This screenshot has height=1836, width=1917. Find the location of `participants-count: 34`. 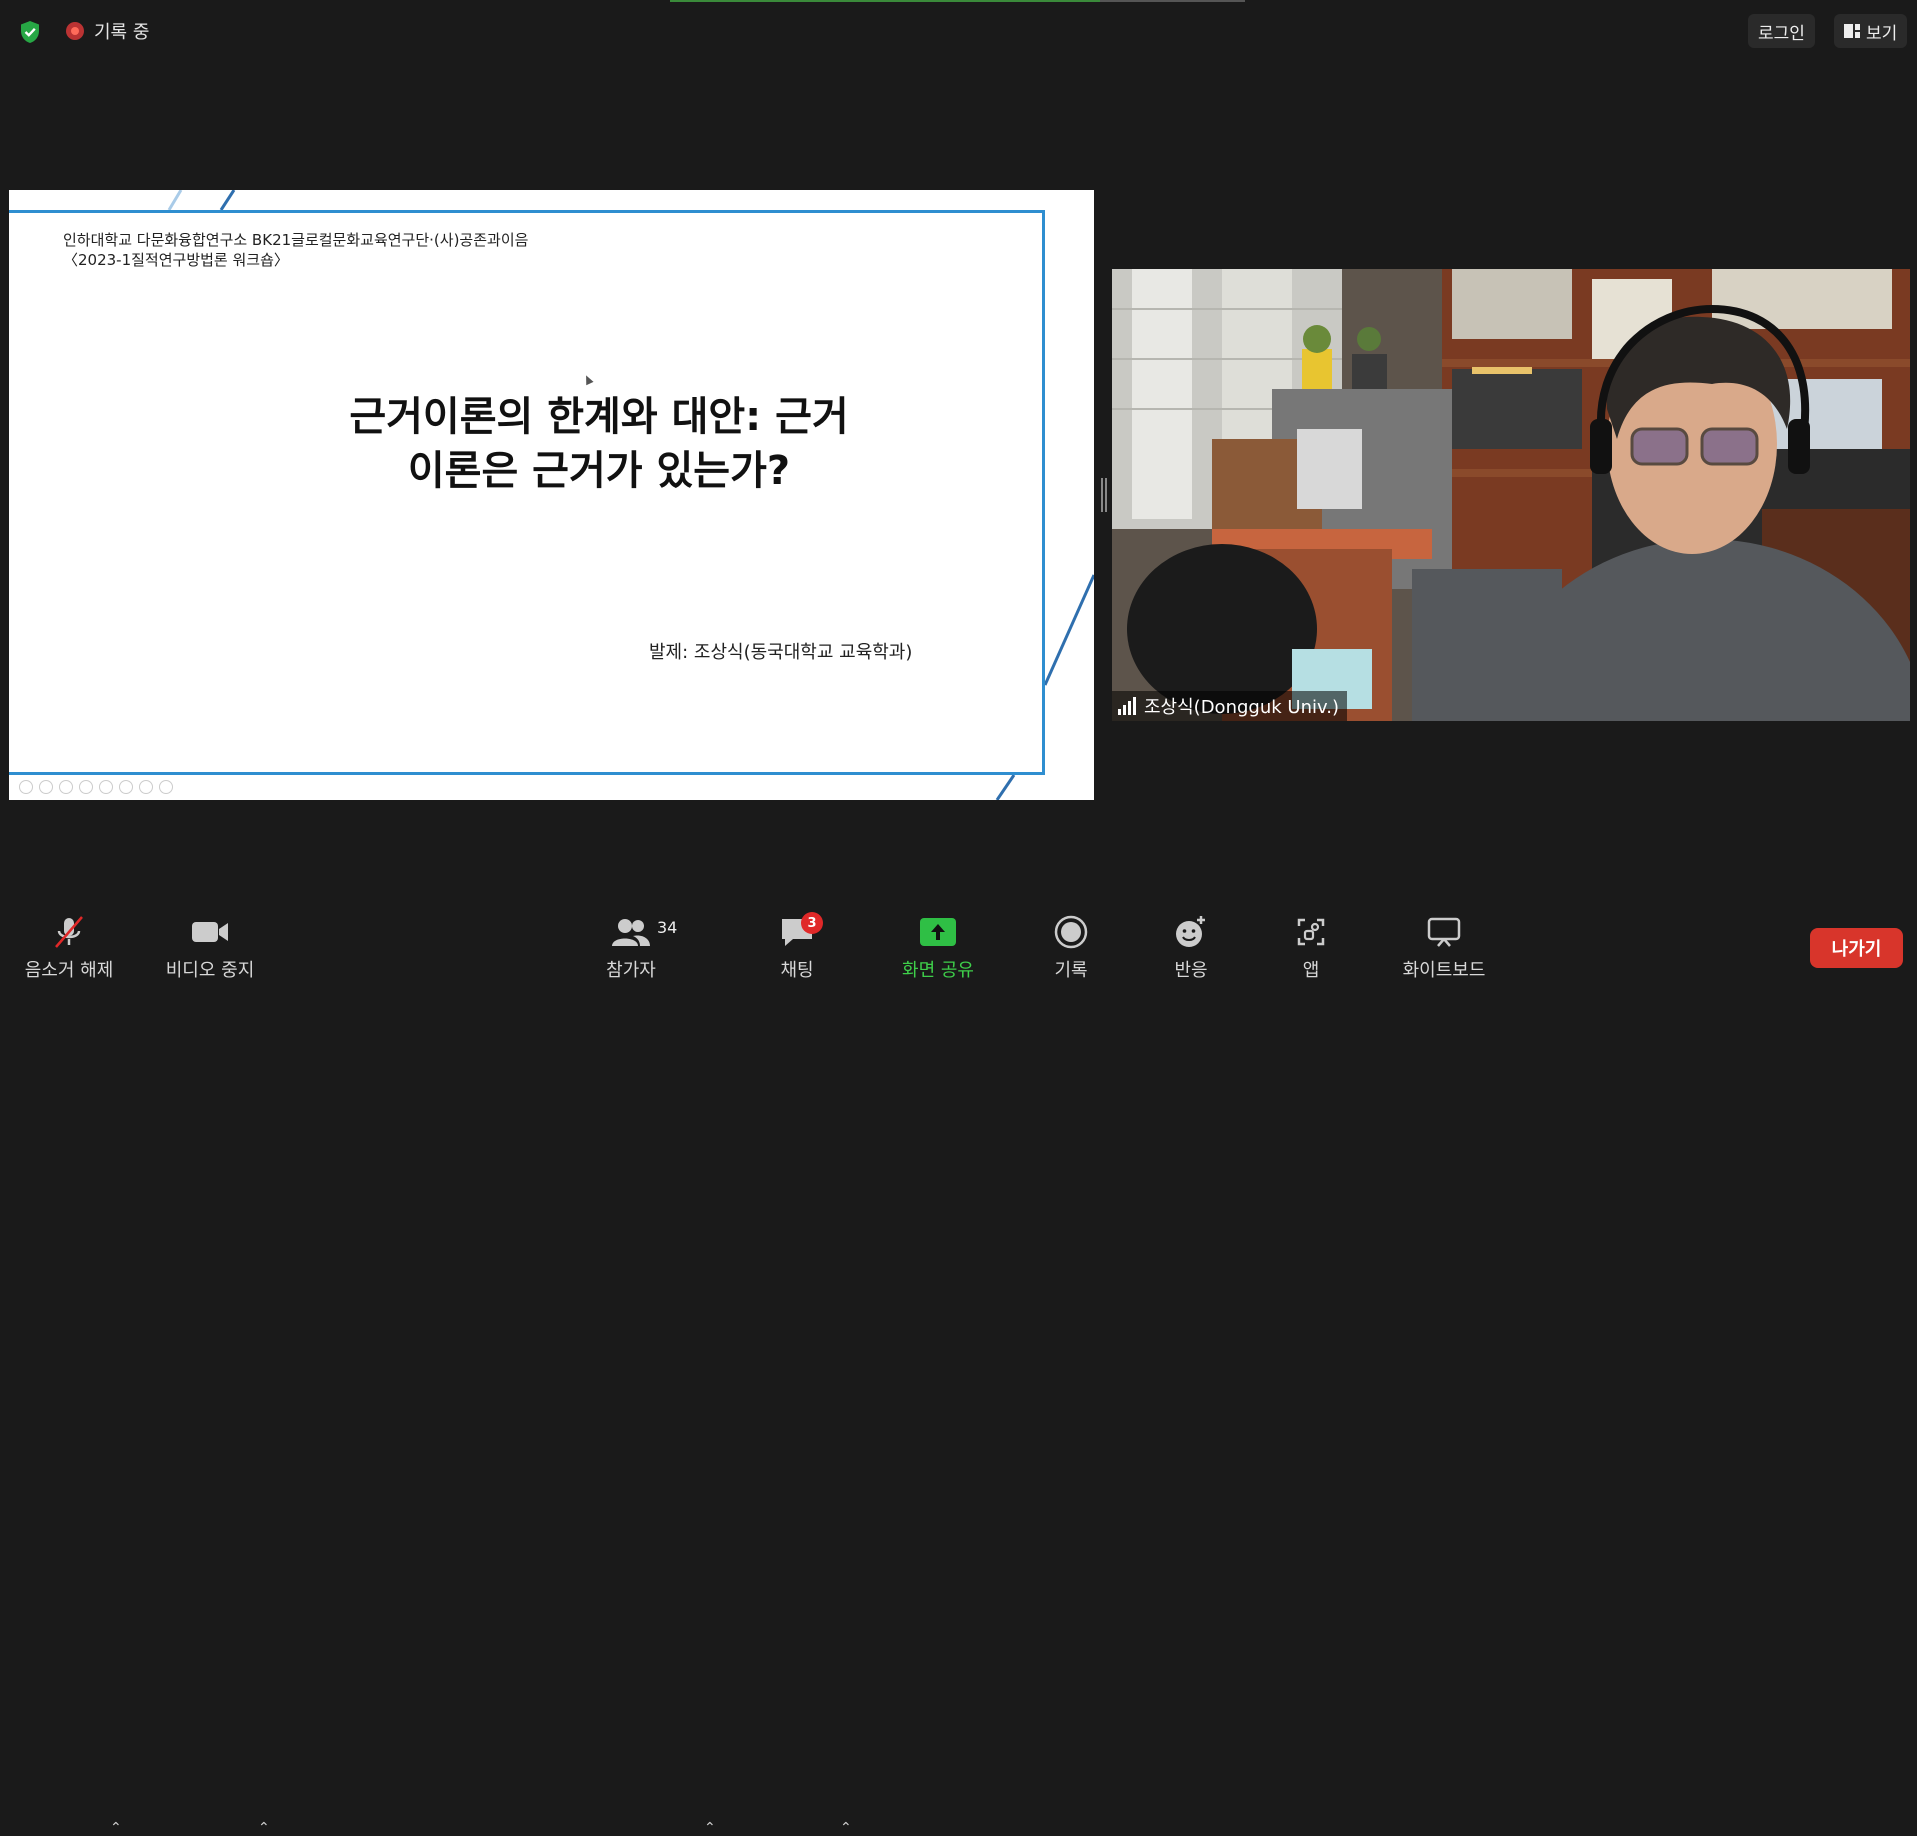

participants-count: 34 is located at coordinates (667, 927).